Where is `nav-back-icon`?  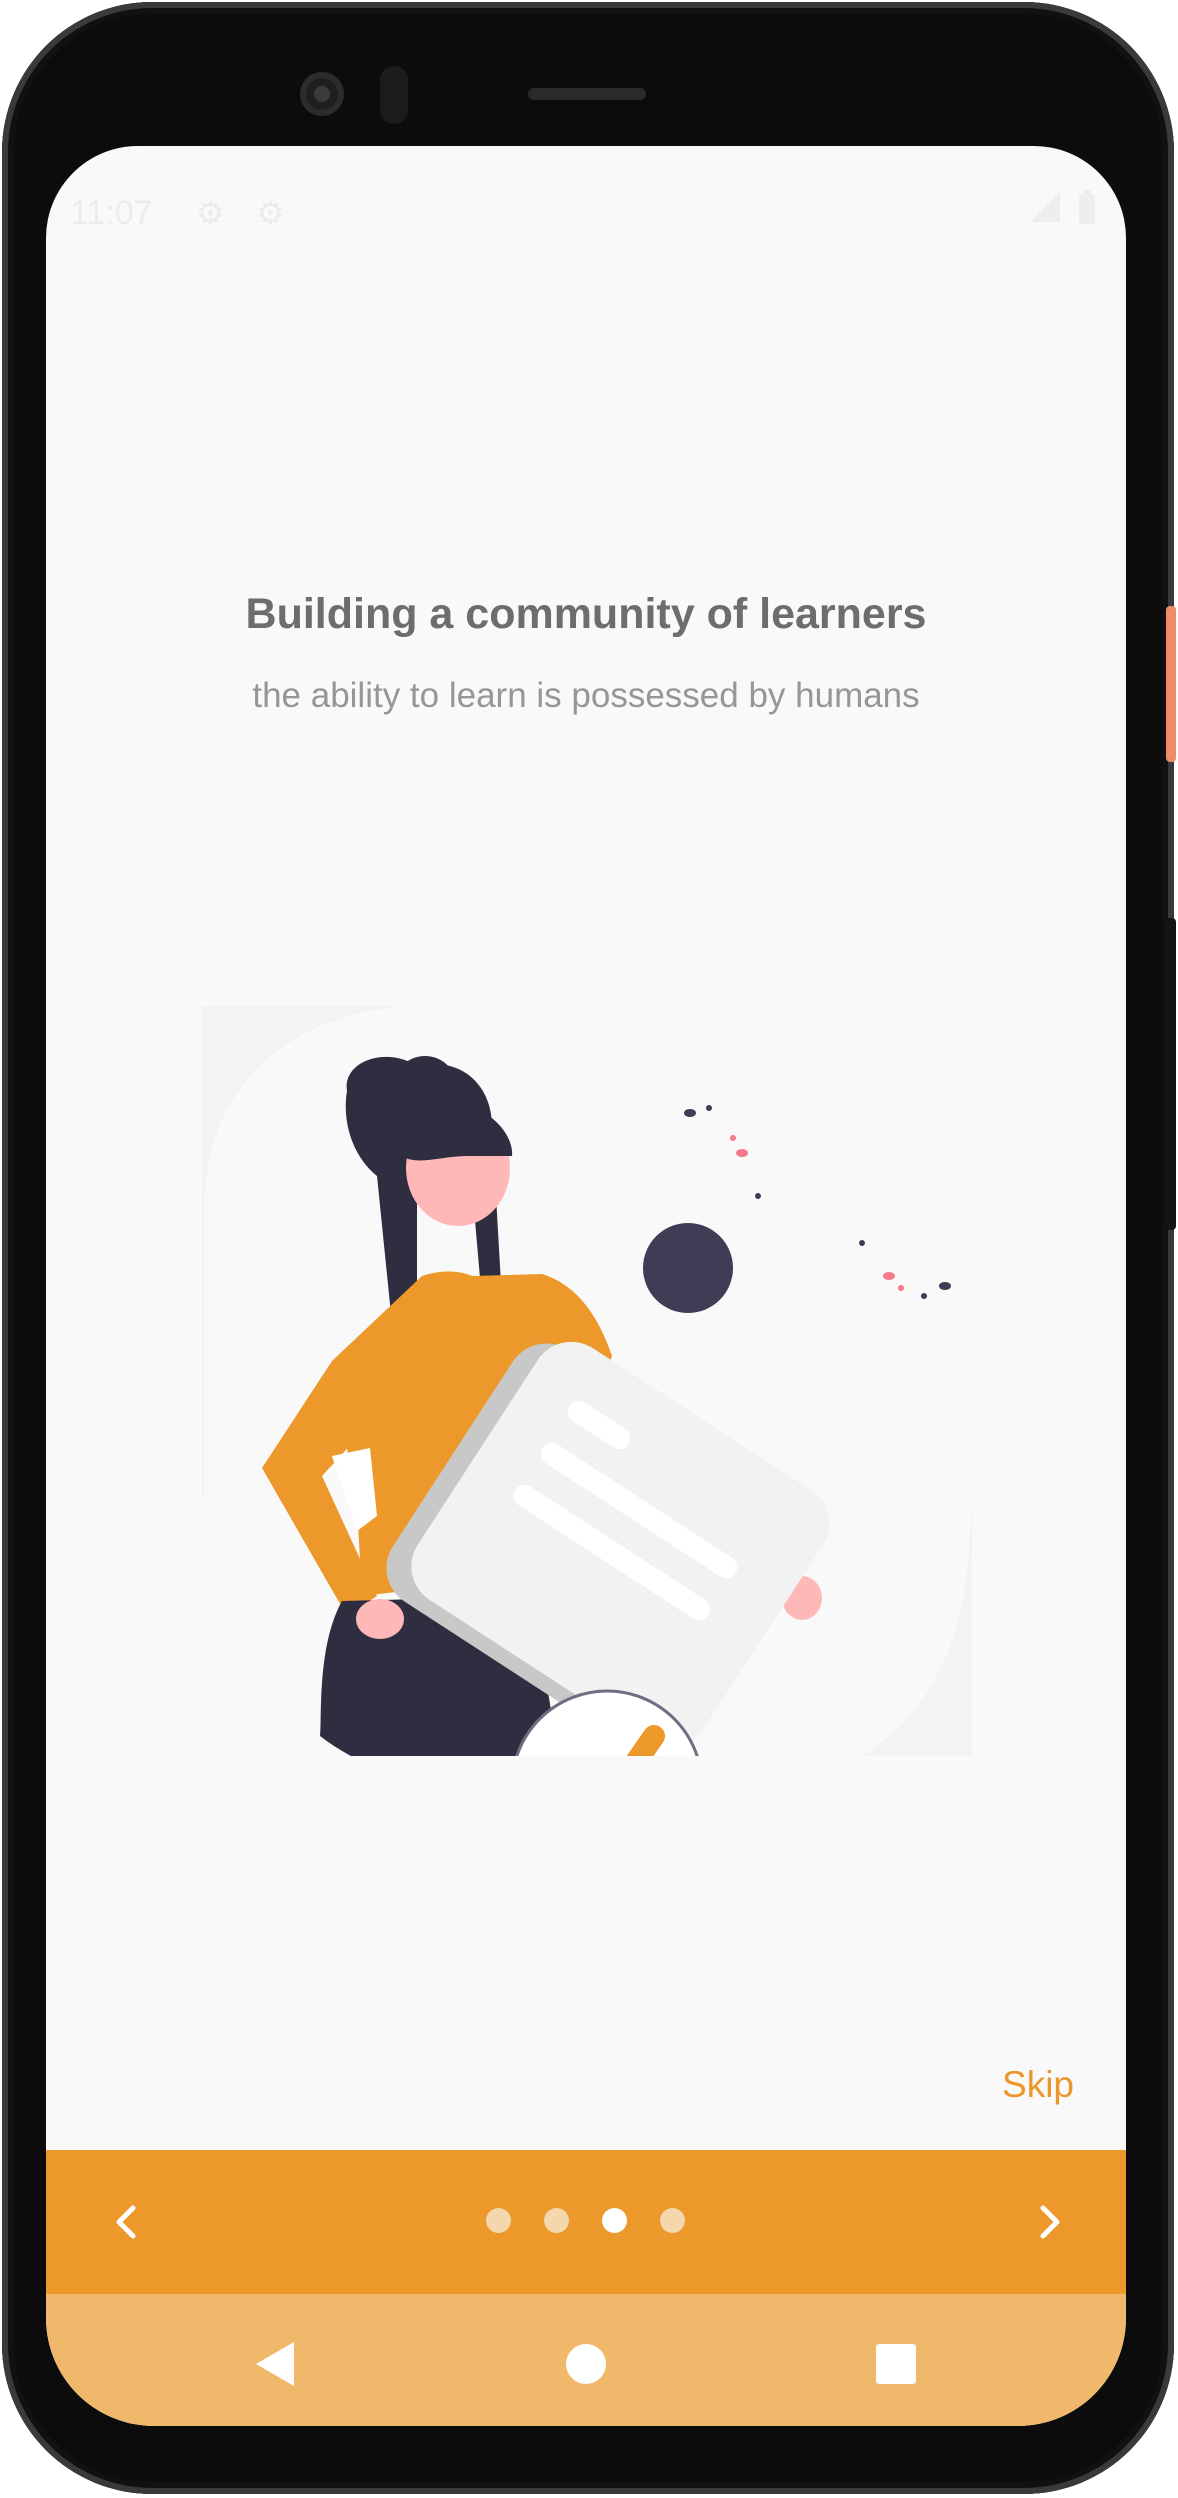 nav-back-icon is located at coordinates (276, 2364).